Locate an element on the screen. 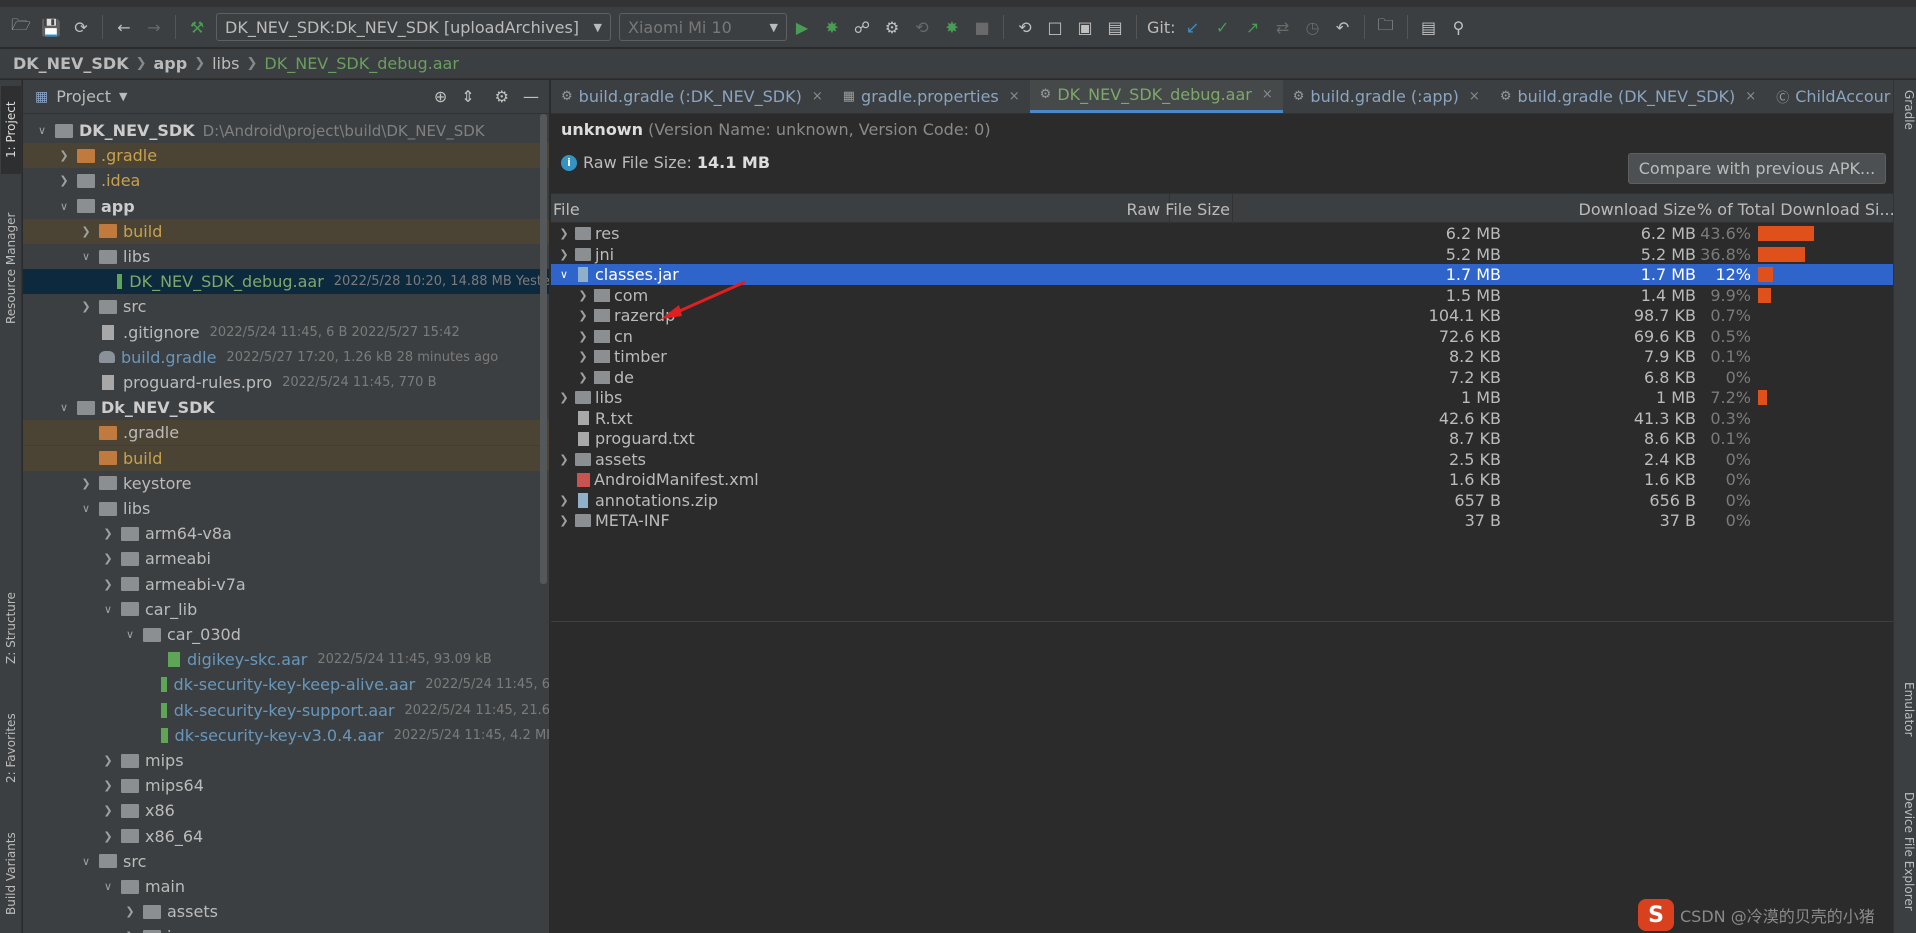 The height and width of the screenshot is (933, 1916). tree-item: build is located at coordinates (286, 458).